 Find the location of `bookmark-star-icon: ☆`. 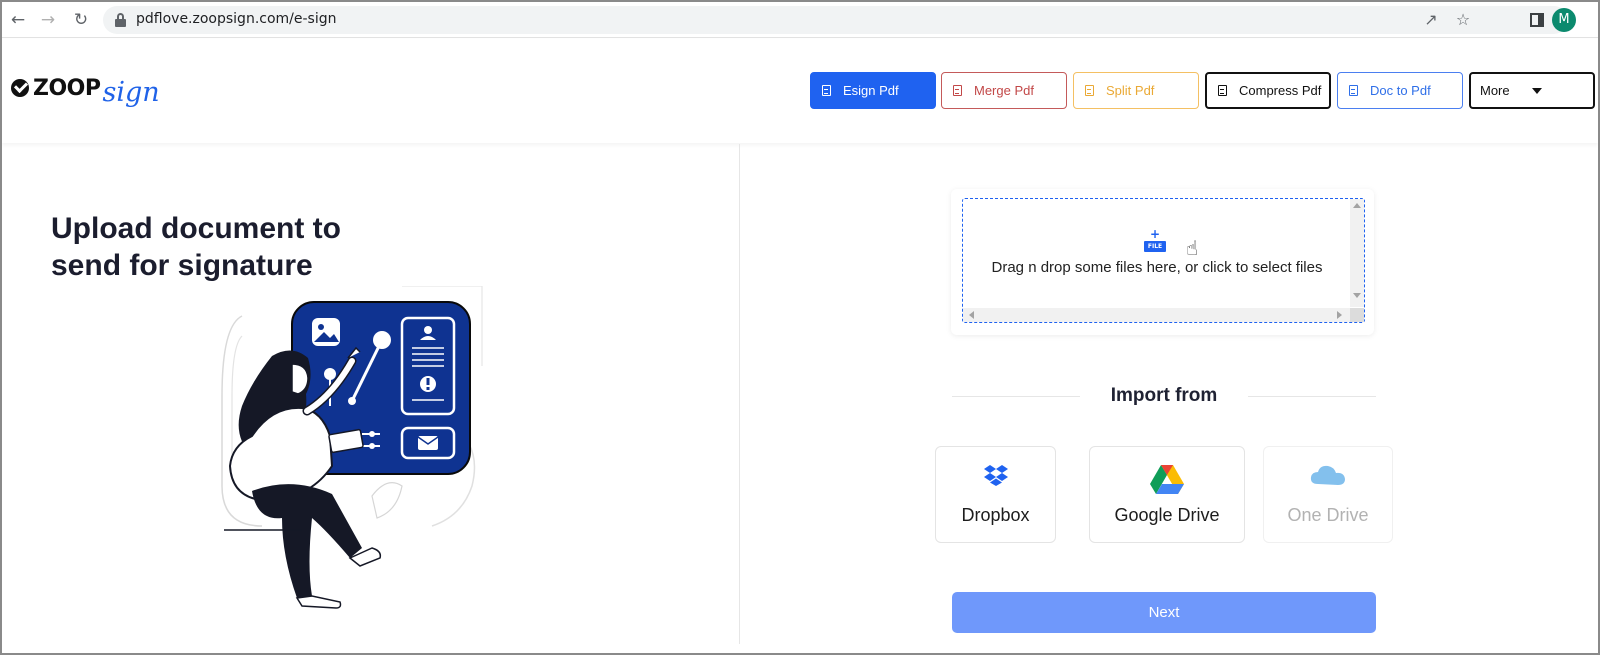

bookmark-star-icon: ☆ is located at coordinates (1463, 20).